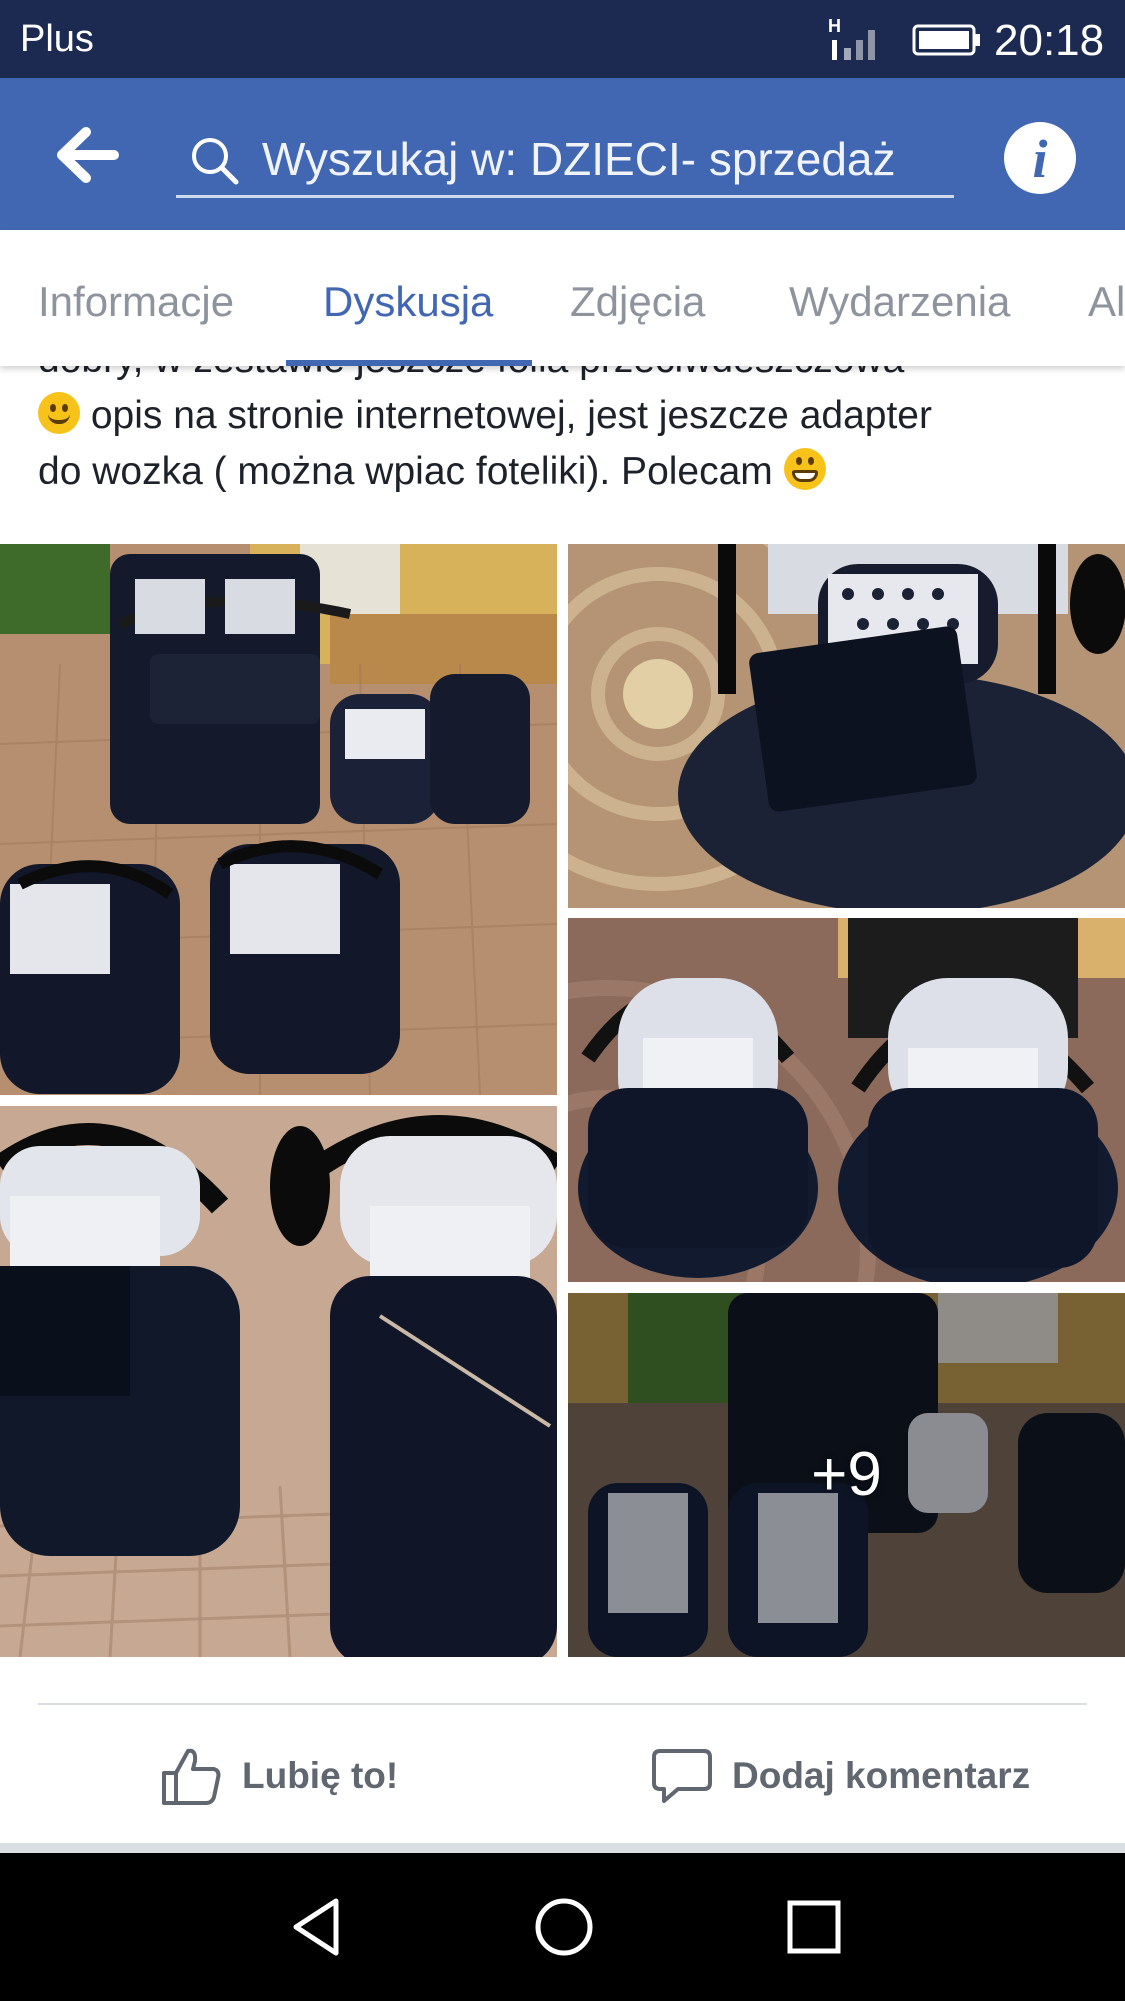 The height and width of the screenshot is (2001, 1125). Describe the element at coordinates (804, 469) in the screenshot. I see `grinning-face-icon` at that location.